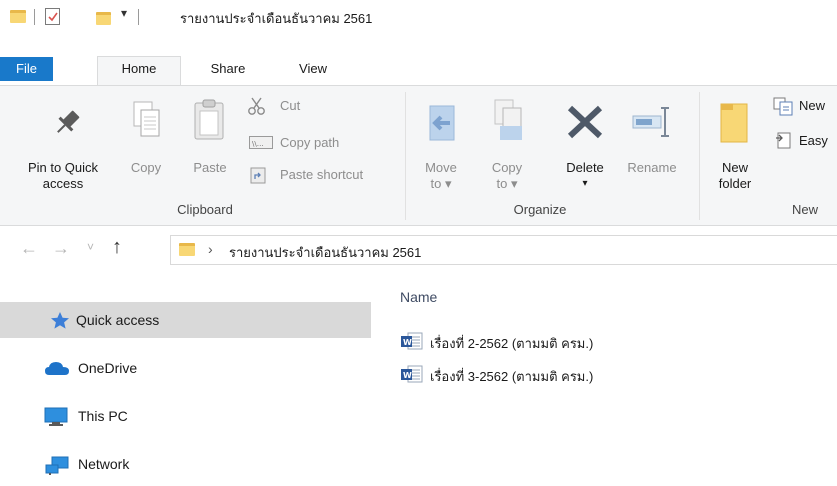 The width and height of the screenshot is (837, 486). Describe the element at coordinates (585, 144) in the screenshot. I see `delete-button: Delete ▾` at that location.